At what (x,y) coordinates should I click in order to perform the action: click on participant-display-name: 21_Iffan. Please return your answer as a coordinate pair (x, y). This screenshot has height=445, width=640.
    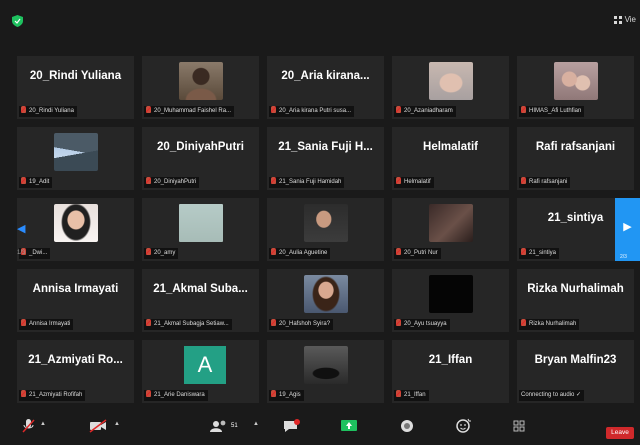
    Looking at the image, I should click on (450, 360).